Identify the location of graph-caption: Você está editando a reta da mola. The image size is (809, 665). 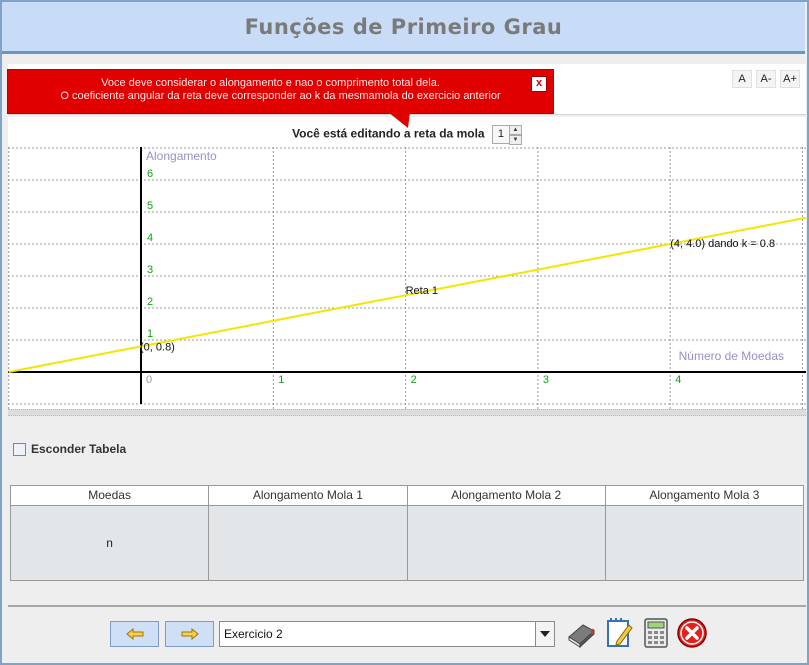
(388, 133).